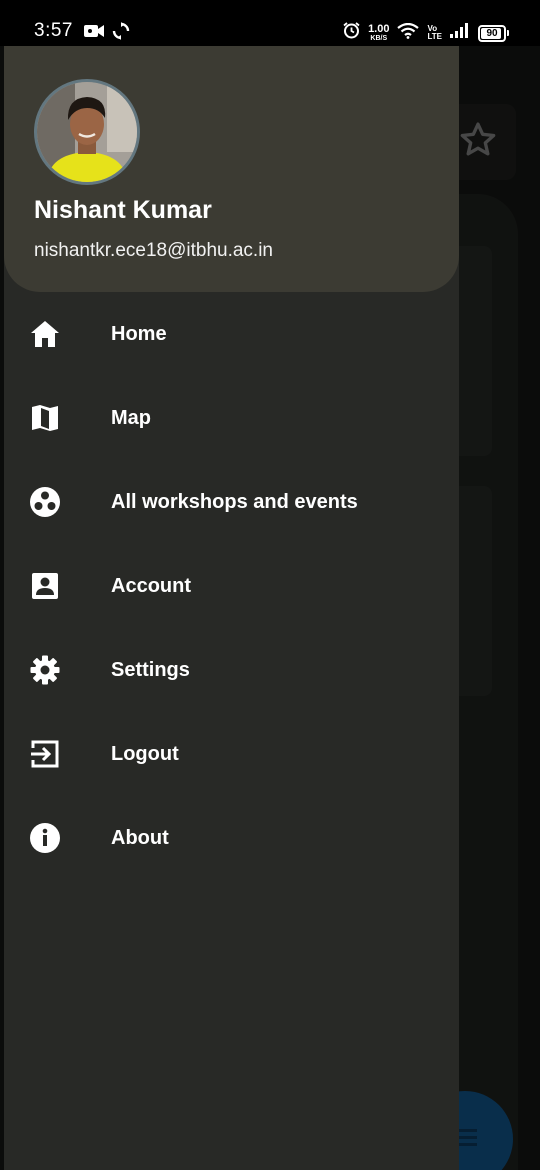 Image resolution: width=540 pixels, height=1170 pixels. I want to click on menu-item-label: Settings, so click(150, 669).